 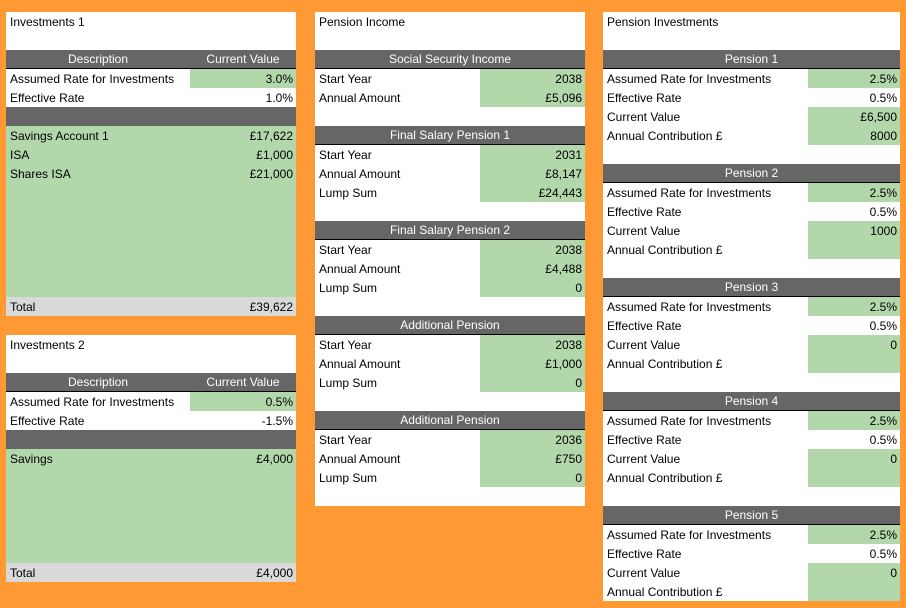 I want to click on assumed-rate-row: Assumed Rate for Investments 3.0%, so click(x=151, y=78).